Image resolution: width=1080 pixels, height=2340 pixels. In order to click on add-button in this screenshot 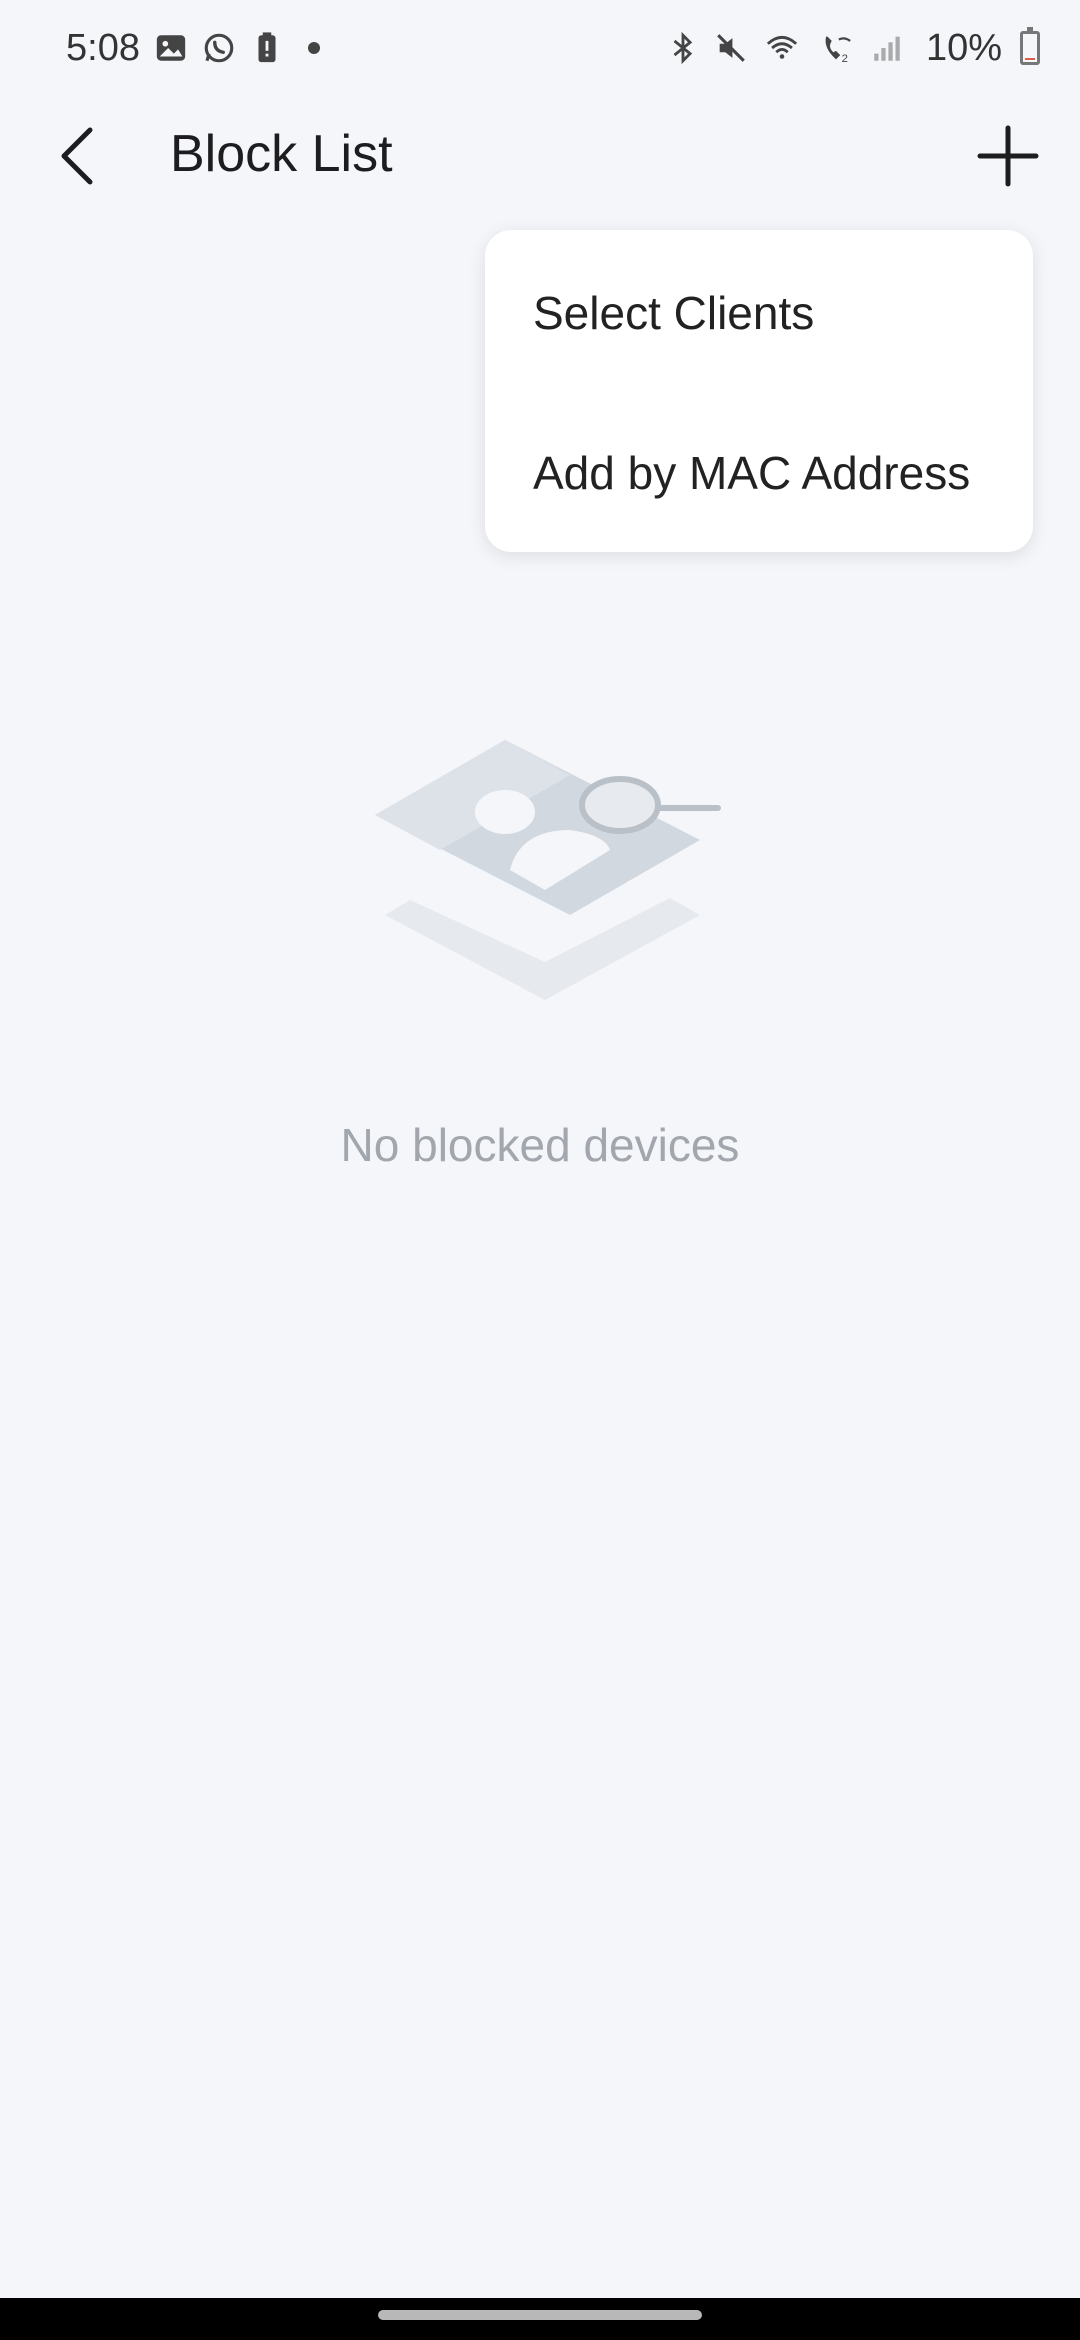, I will do `click(1008, 156)`.